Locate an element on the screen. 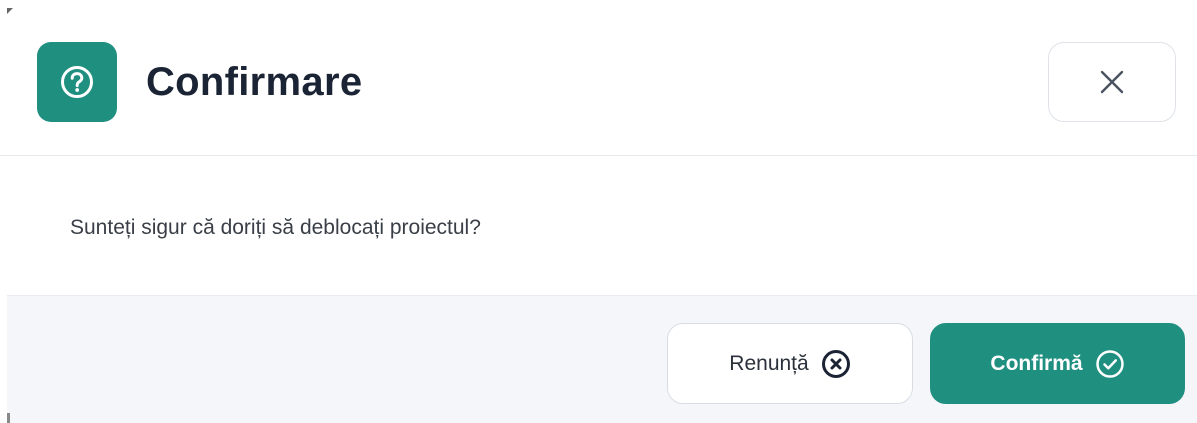  dialog-title: Confirmare is located at coordinates (254, 82).